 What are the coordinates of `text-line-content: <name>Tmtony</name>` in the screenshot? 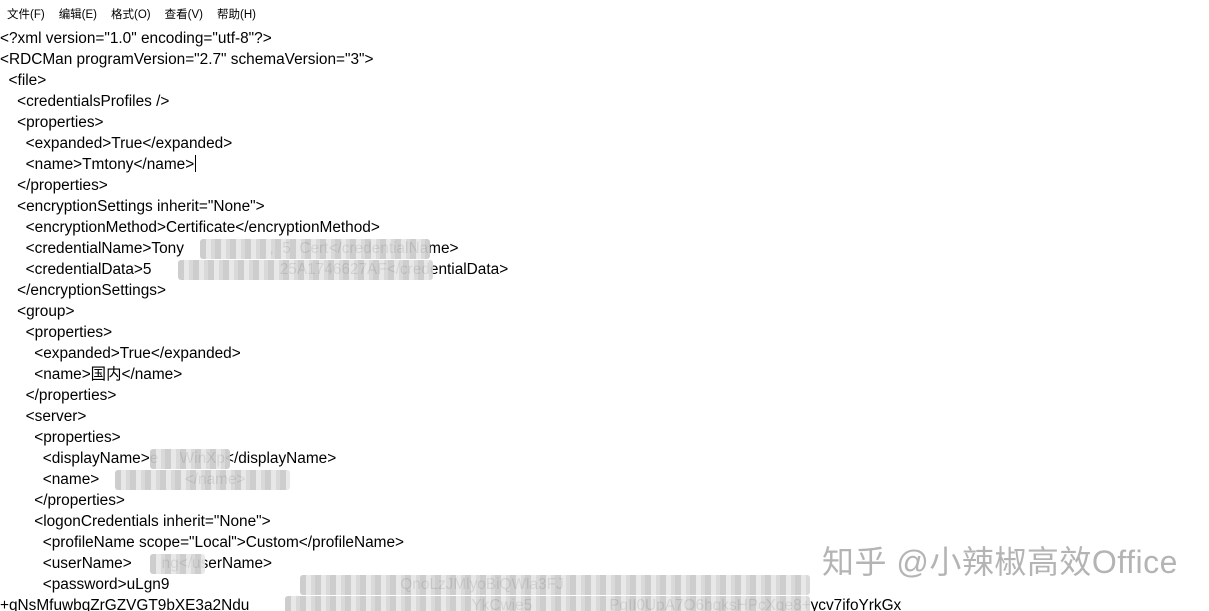 It's located at (97, 164).